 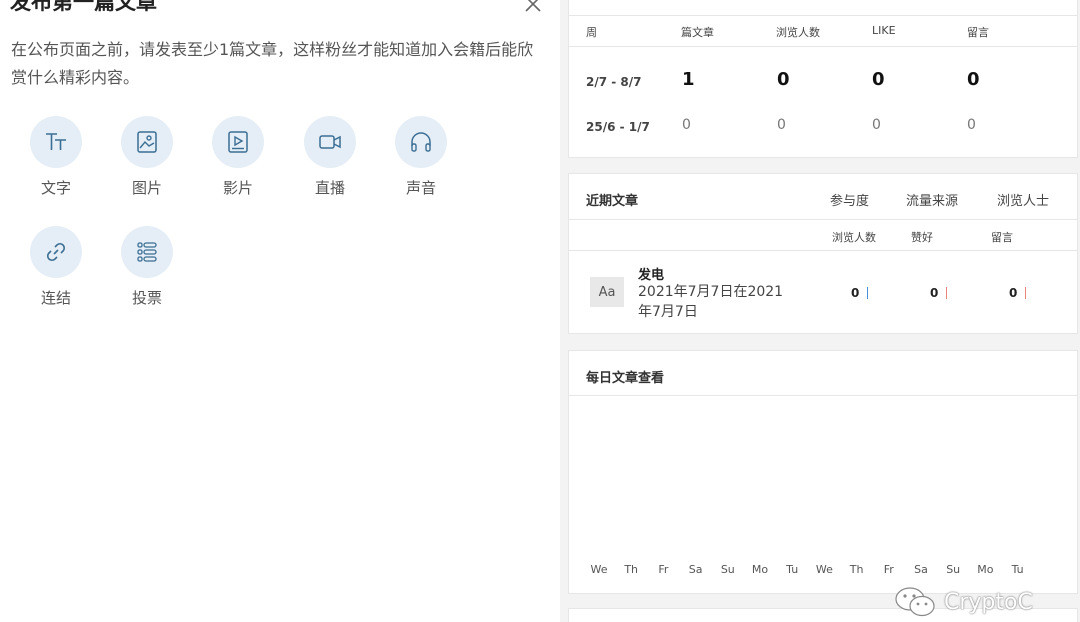 I want to click on article-views: 0, so click(x=855, y=293).